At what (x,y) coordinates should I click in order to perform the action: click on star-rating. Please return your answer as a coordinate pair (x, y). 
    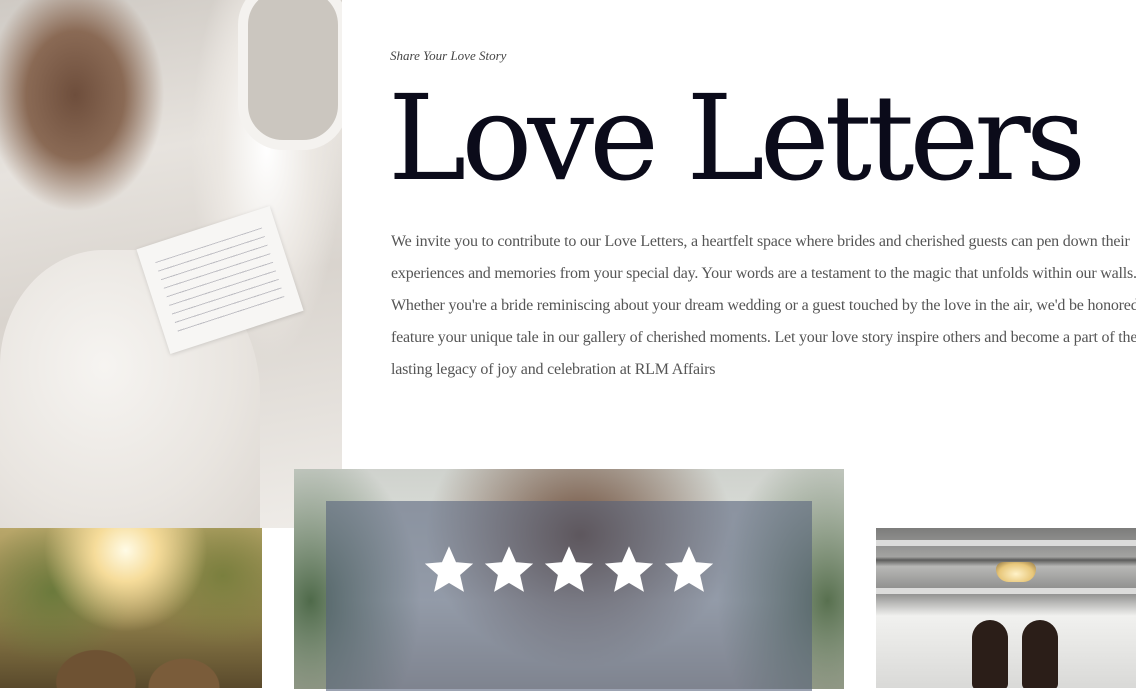
    Looking at the image, I should click on (569, 570).